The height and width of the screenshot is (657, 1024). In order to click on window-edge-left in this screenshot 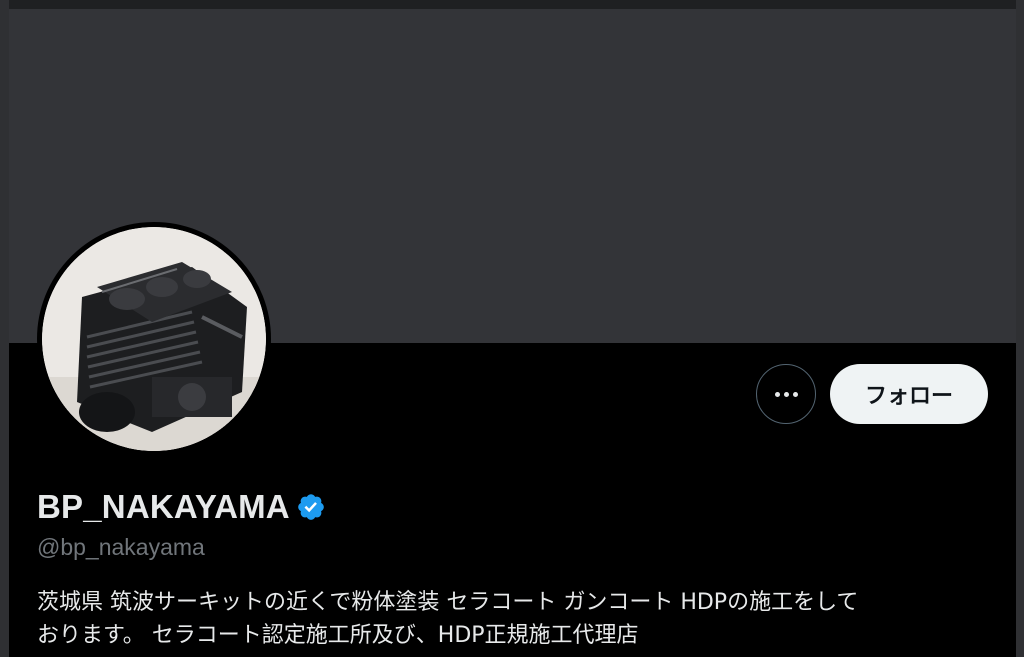, I will do `click(4, 328)`.